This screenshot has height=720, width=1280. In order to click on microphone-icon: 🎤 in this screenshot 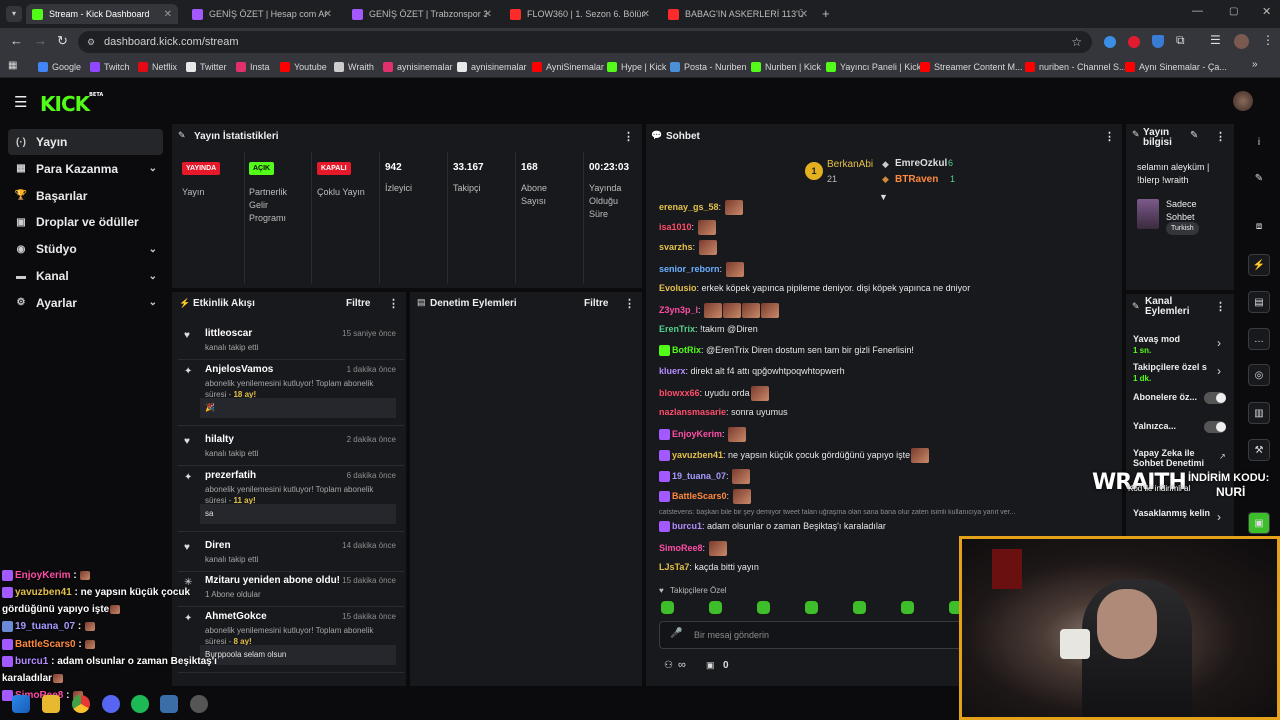, I will do `click(676, 633)`.